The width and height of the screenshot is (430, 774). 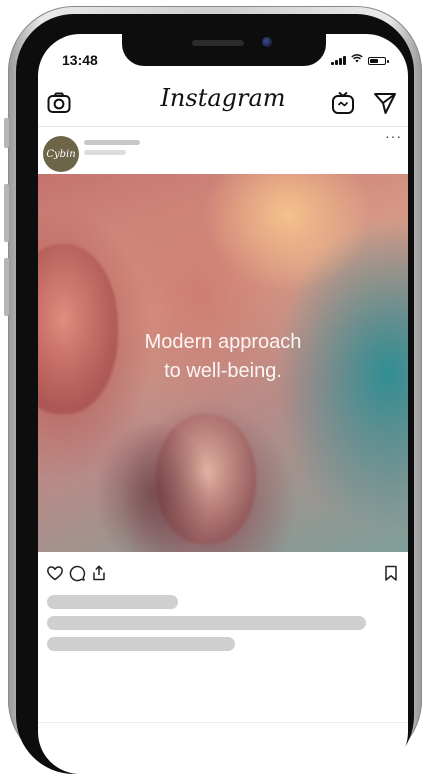 What do you see at coordinates (223, 357) in the screenshot?
I see `image-text-overlay: Modern approach to well-being.` at bounding box center [223, 357].